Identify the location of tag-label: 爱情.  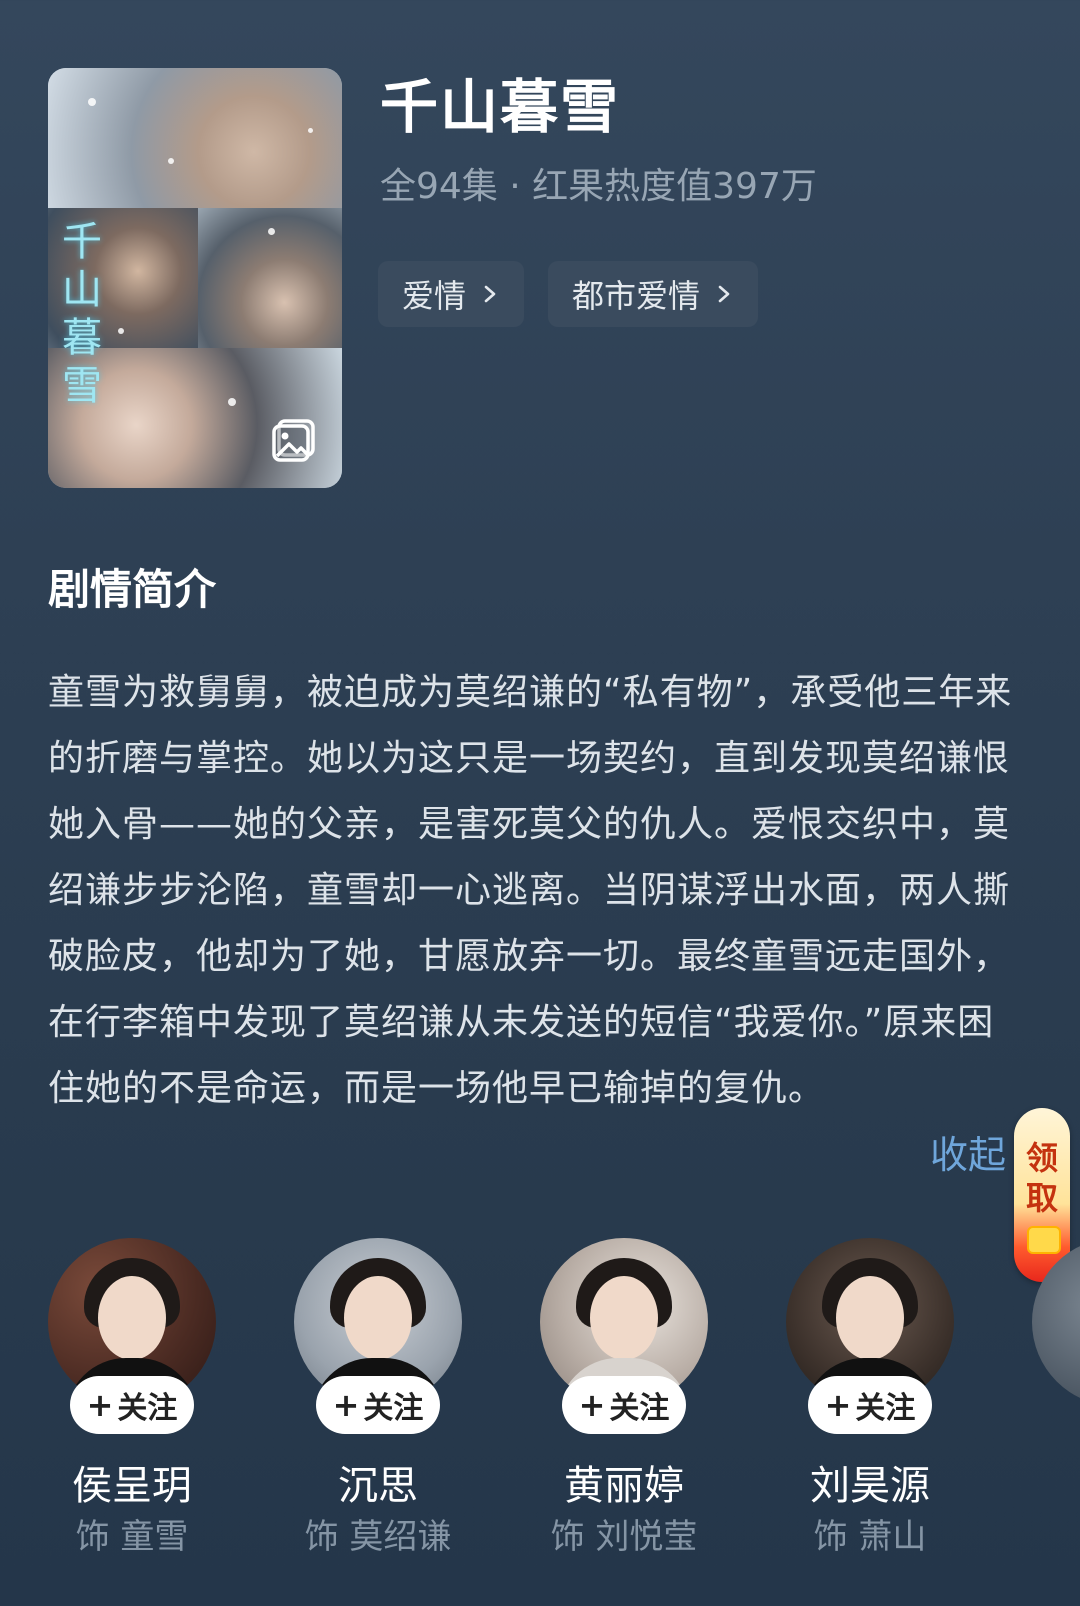
(434, 296).